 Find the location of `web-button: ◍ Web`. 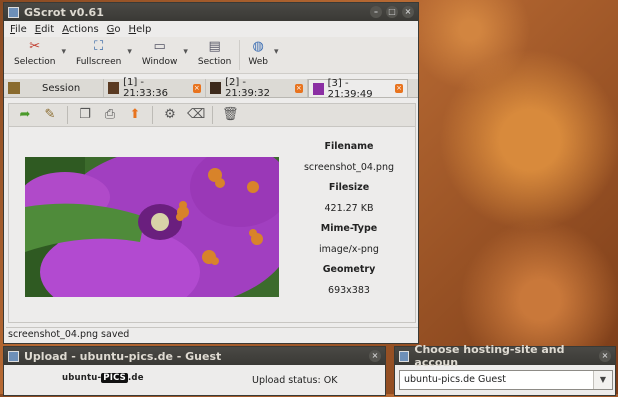

web-button: ◍ Web is located at coordinates (258, 52).